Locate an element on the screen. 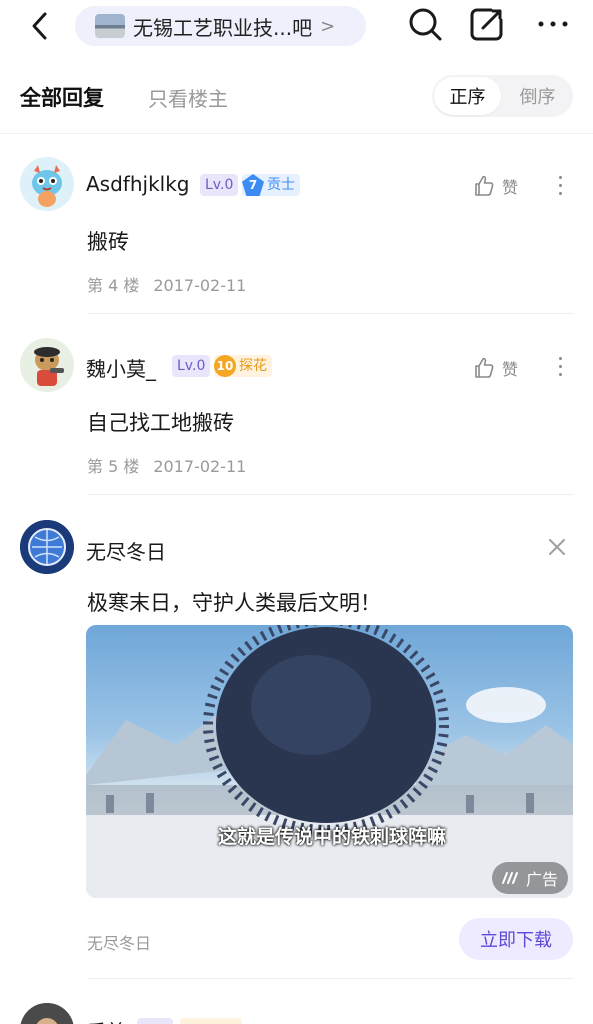 Image resolution: width=593 pixels, height=1024 pixels. badge-level-number: 10 is located at coordinates (225, 366).